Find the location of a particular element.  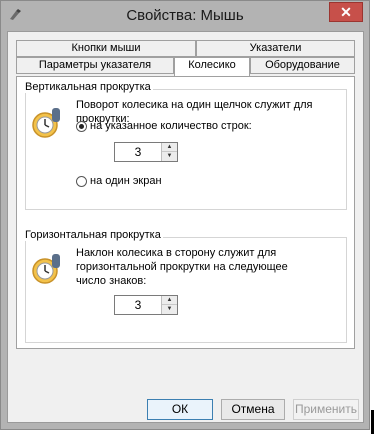

radio-lines is located at coordinates (81, 126).